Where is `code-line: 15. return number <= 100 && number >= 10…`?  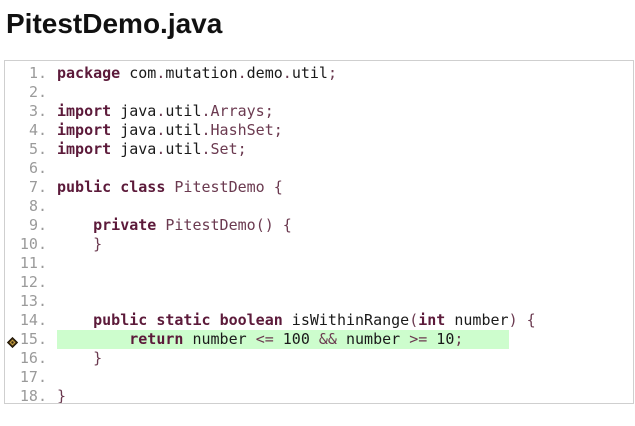 code-line: 15. return number <= 100 && number >= 10… is located at coordinates (319, 339).